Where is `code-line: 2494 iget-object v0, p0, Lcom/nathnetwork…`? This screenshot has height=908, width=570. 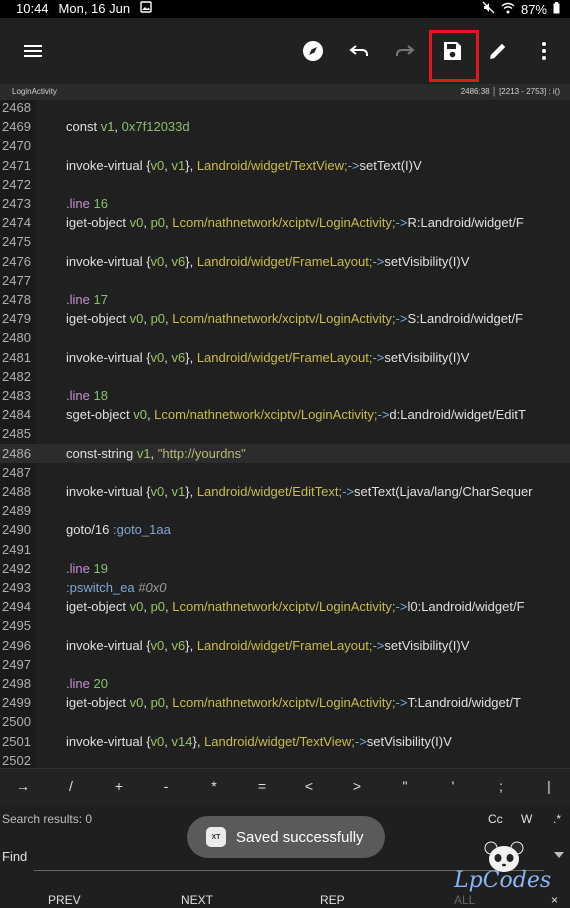
code-line: 2494 iget-object v0, p0, Lcom/nathnetwork… is located at coordinates (285, 606).